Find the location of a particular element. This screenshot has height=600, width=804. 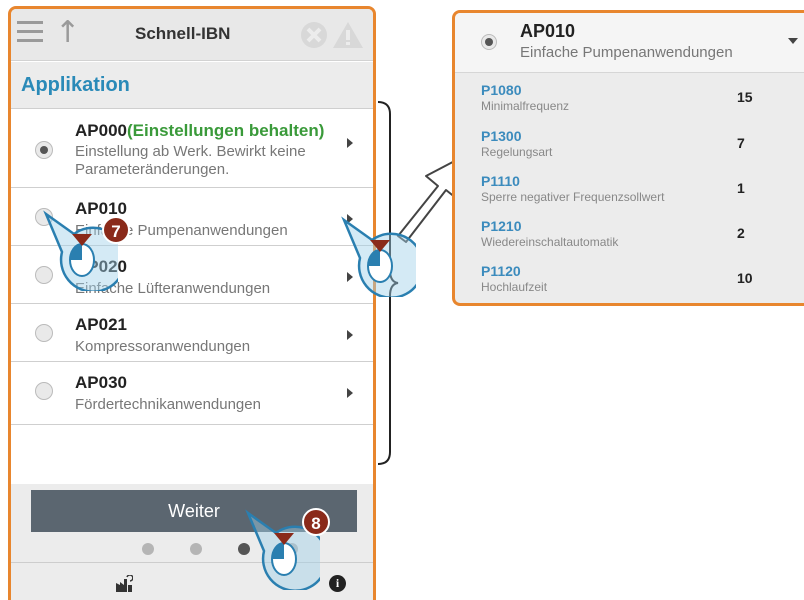

step-badge: 8 is located at coordinates (316, 522).